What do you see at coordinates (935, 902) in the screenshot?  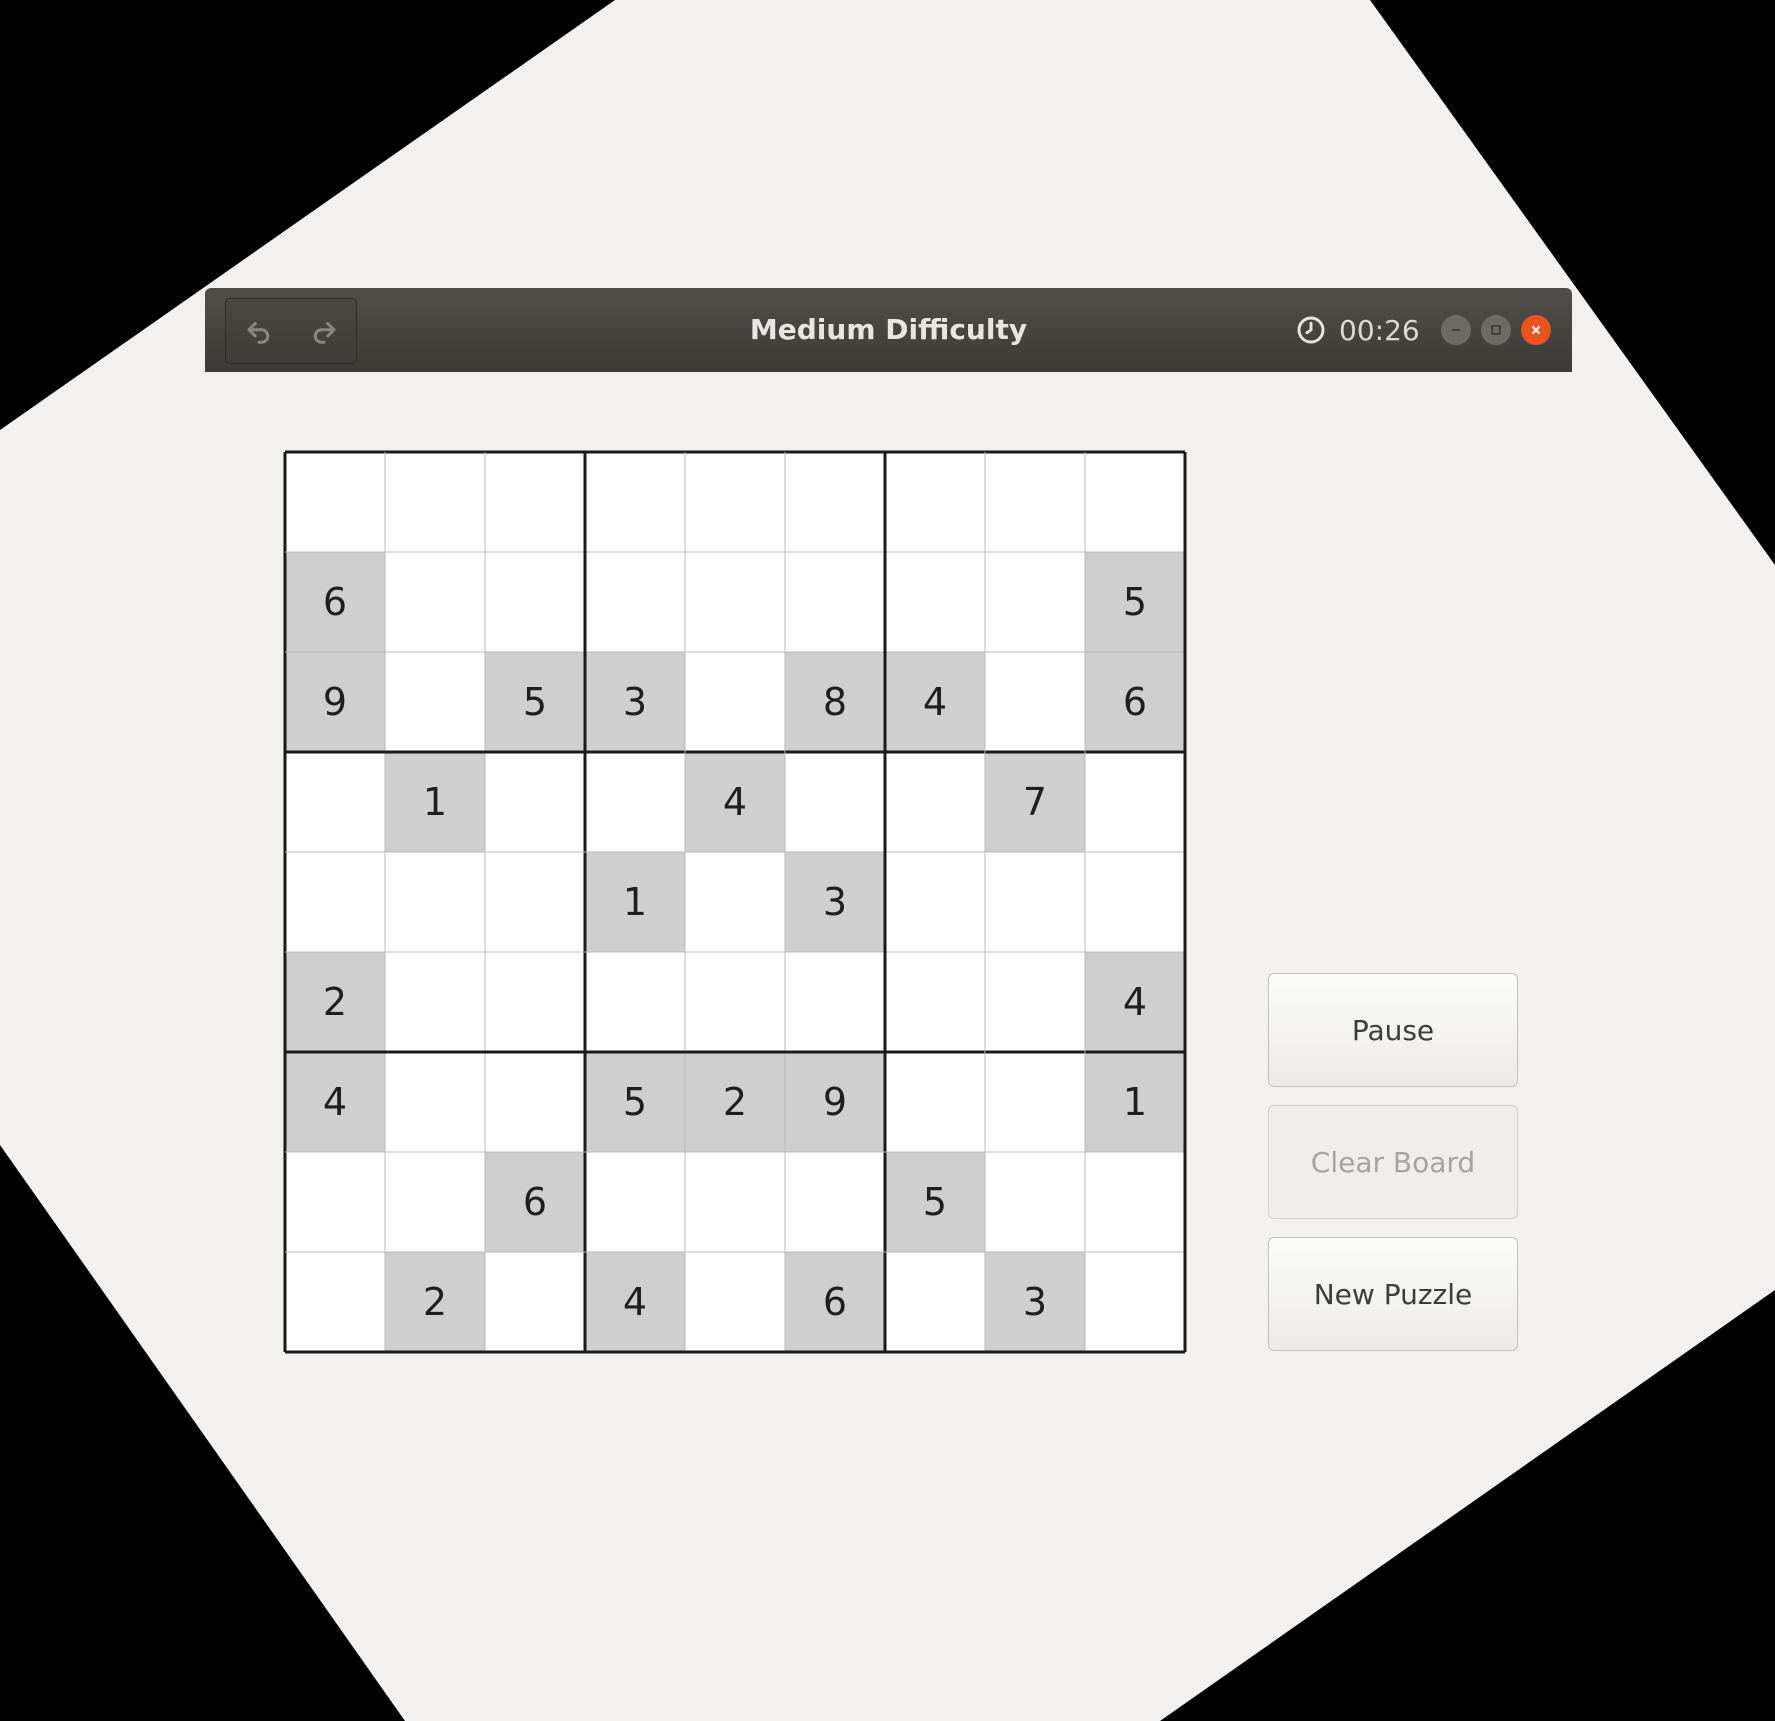 I see `sudoku-cell-r5-c7` at bounding box center [935, 902].